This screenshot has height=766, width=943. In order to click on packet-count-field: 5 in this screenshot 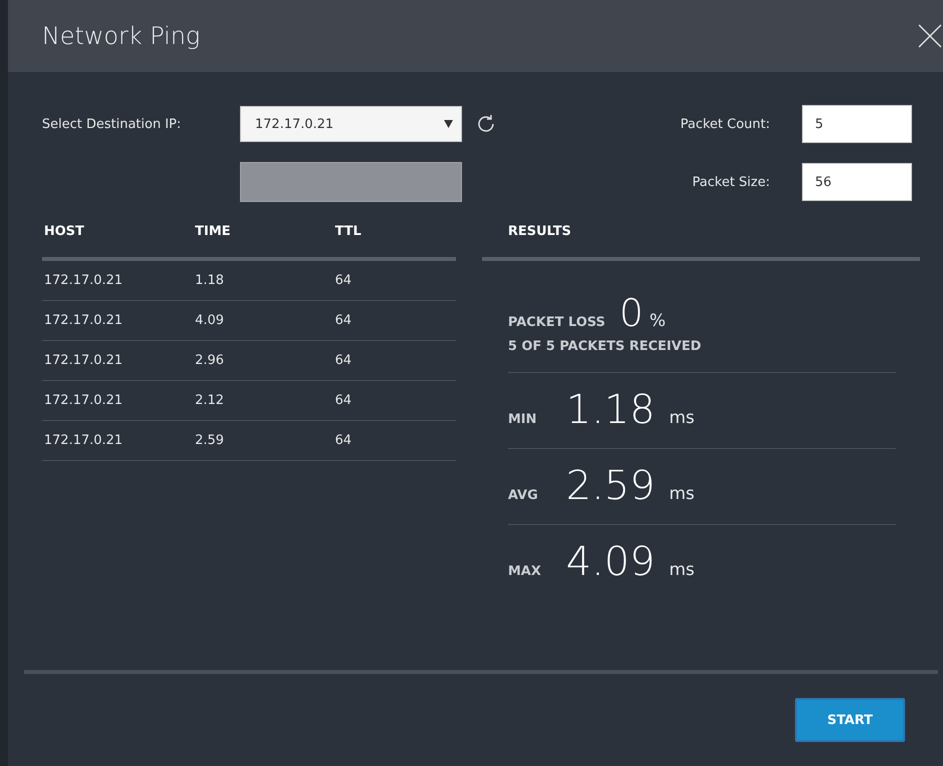, I will do `click(857, 124)`.